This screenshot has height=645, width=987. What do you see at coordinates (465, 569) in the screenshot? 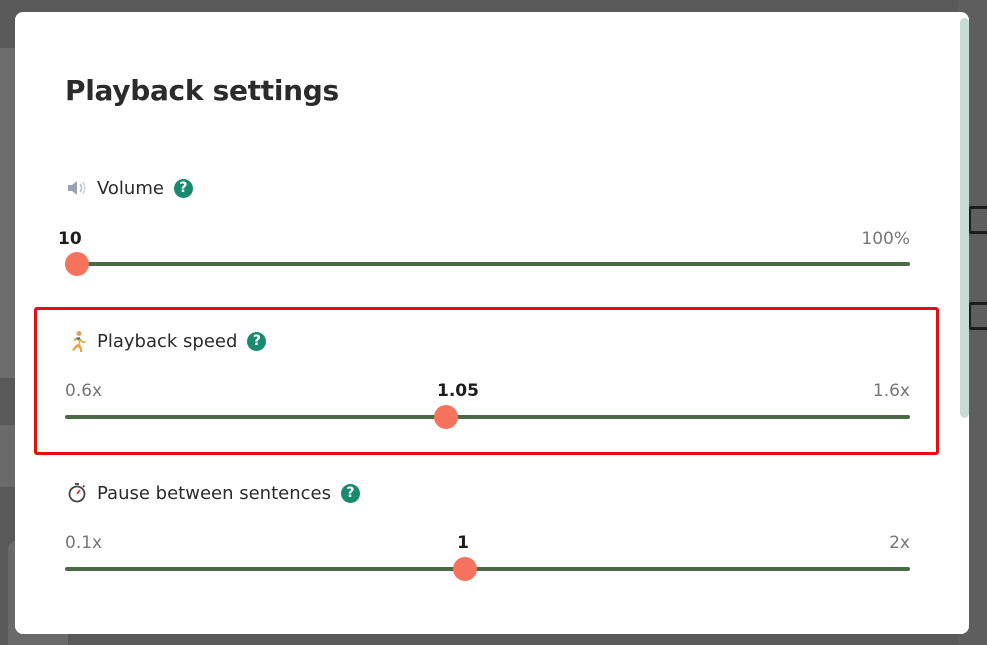
I see `pause-slider-thumb` at bounding box center [465, 569].